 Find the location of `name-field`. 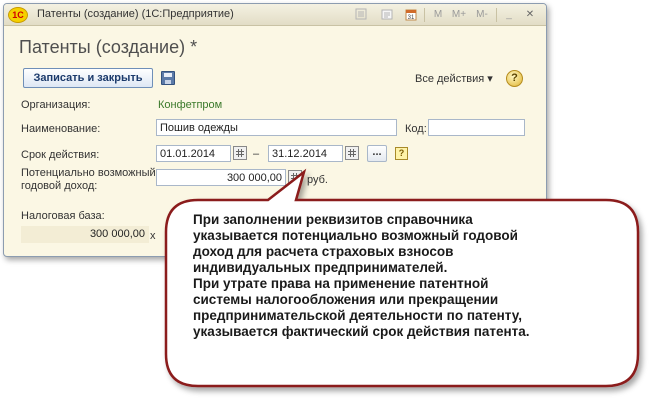

name-field is located at coordinates (276, 127).